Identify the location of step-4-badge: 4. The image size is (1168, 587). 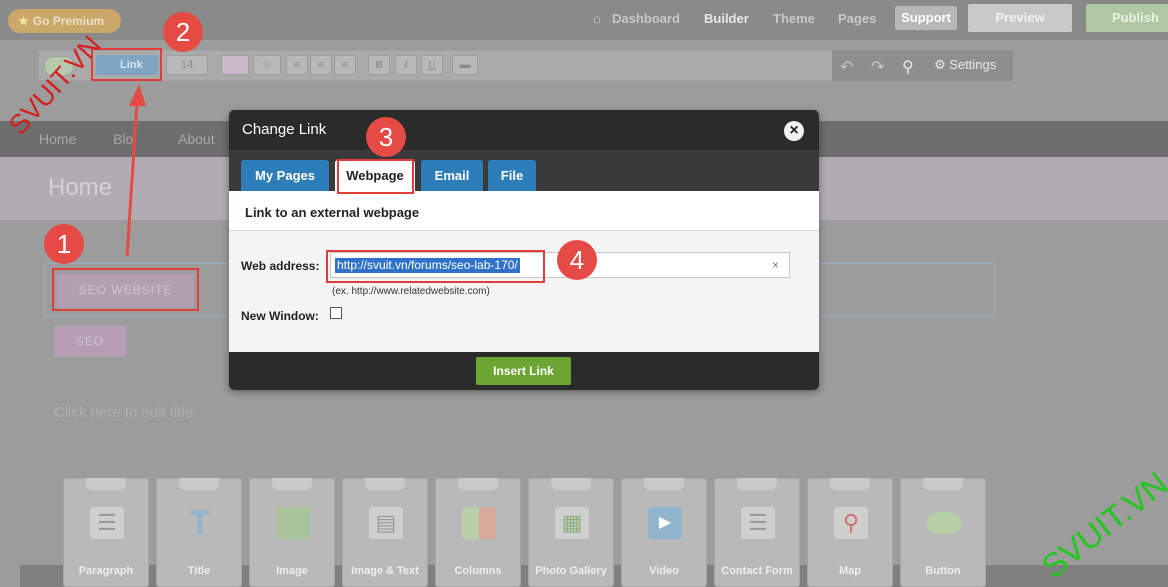
(577, 260).